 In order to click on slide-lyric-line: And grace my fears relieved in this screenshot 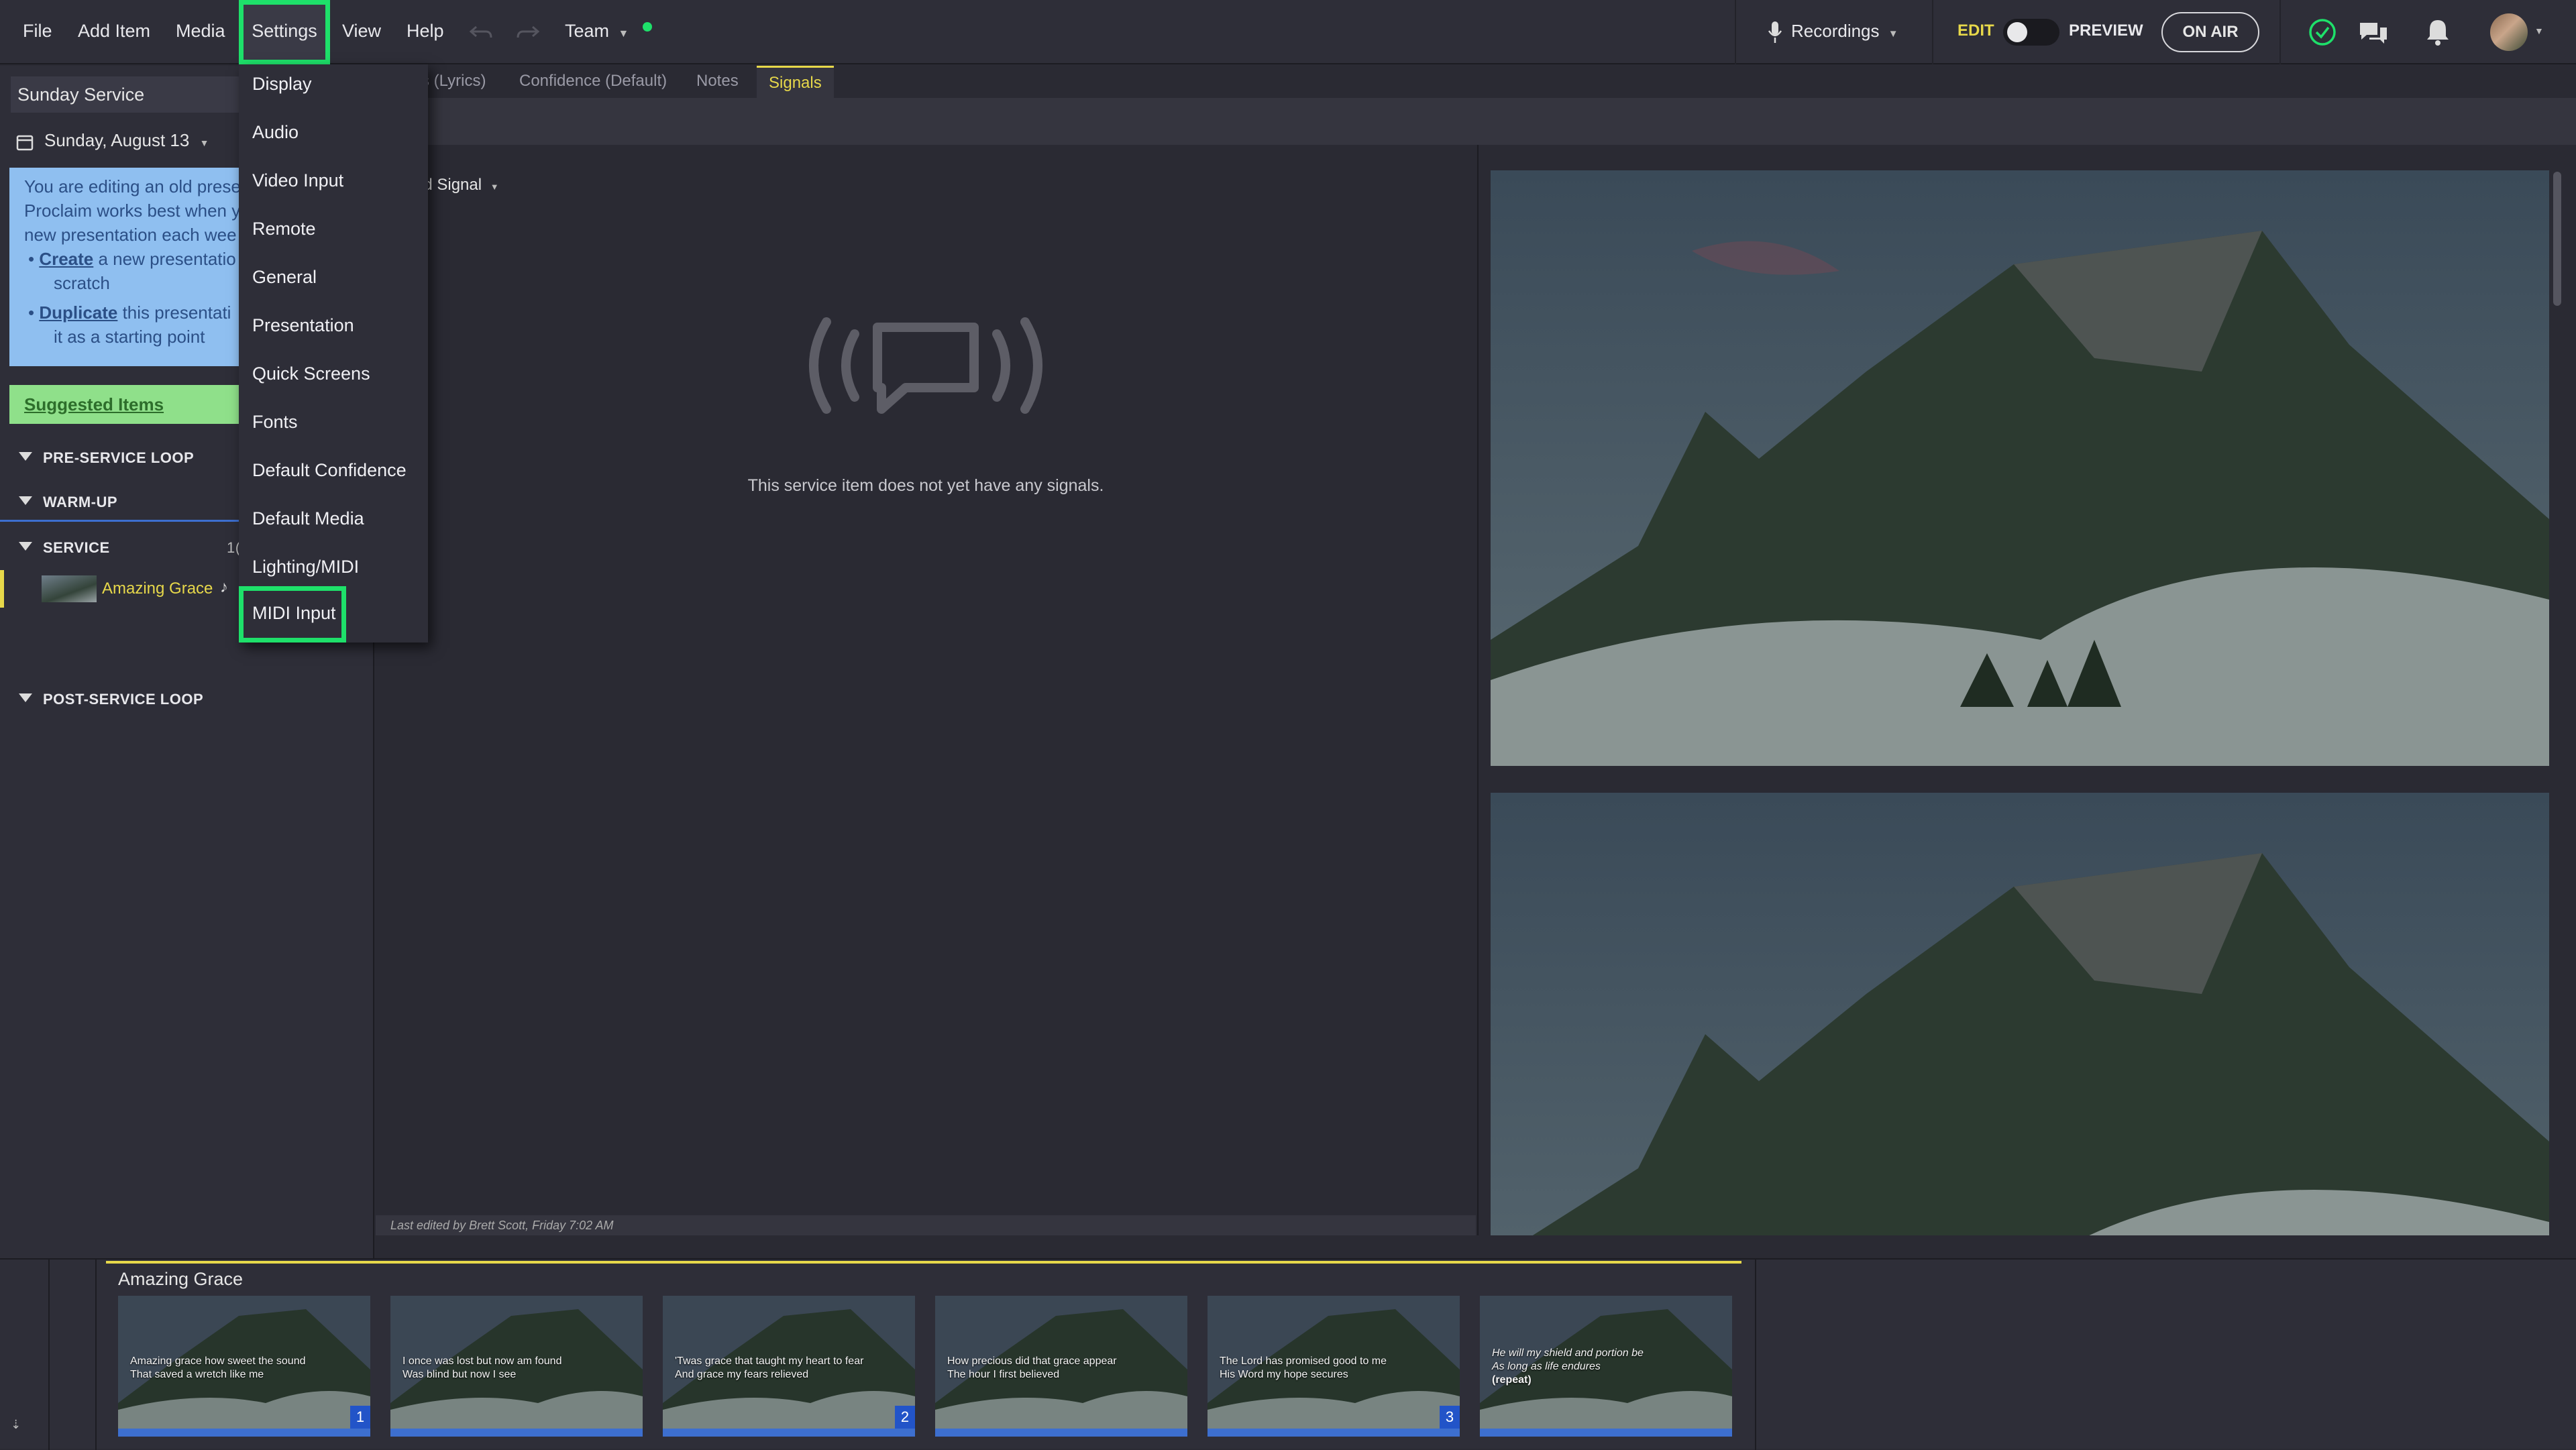, I will do `click(742, 1374)`.